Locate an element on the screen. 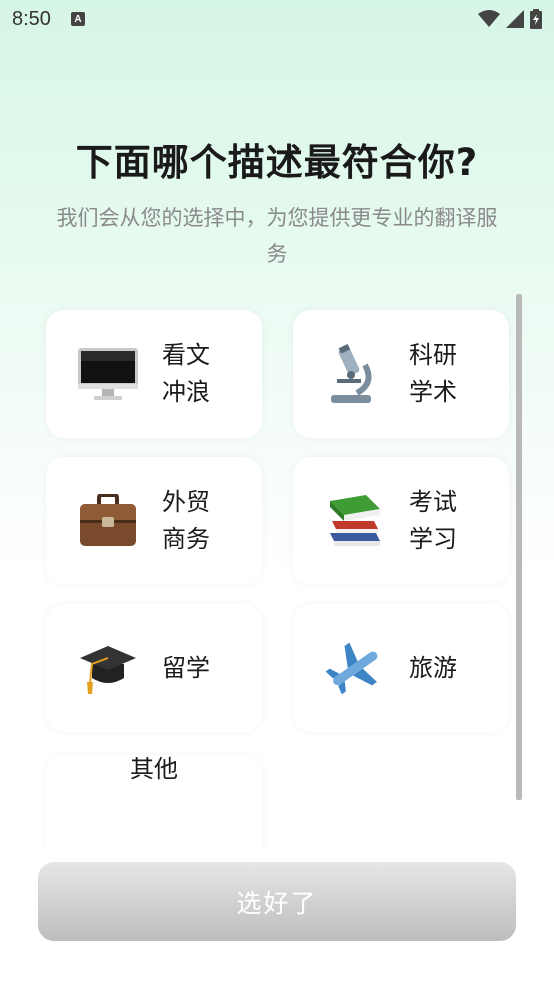 This screenshot has width=554, height=984. scrollbar is located at coordinates (519, 547).